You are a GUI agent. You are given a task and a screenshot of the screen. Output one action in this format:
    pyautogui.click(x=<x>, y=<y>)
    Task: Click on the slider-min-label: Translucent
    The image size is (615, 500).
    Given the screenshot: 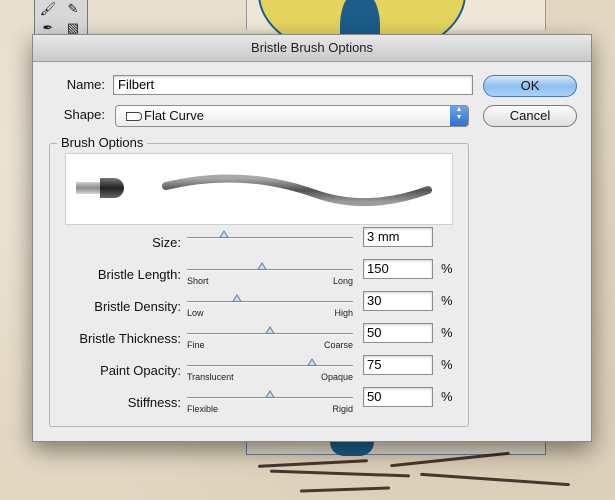 What is the action you would take?
    pyautogui.click(x=210, y=377)
    